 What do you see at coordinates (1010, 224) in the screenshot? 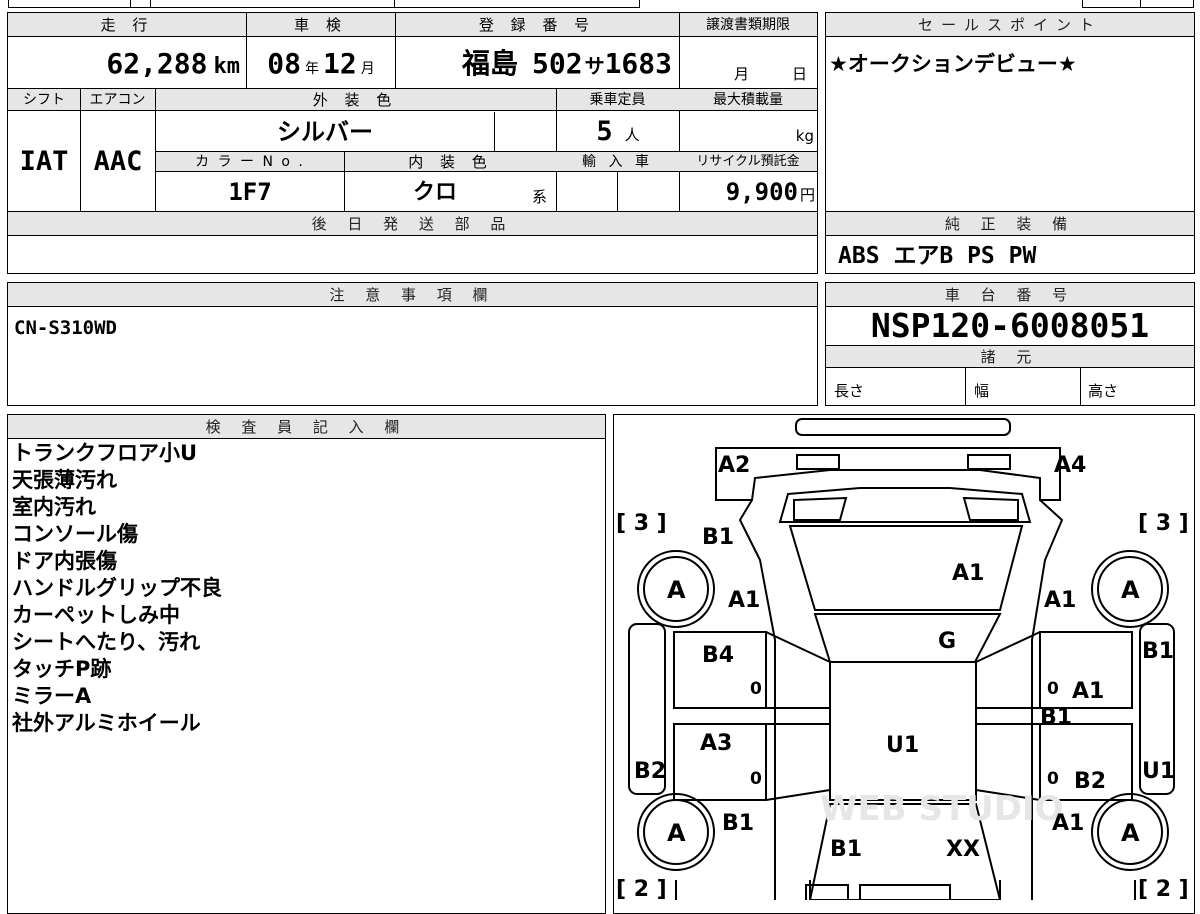
I see `equipment-label: 純 正 装 備` at bounding box center [1010, 224].